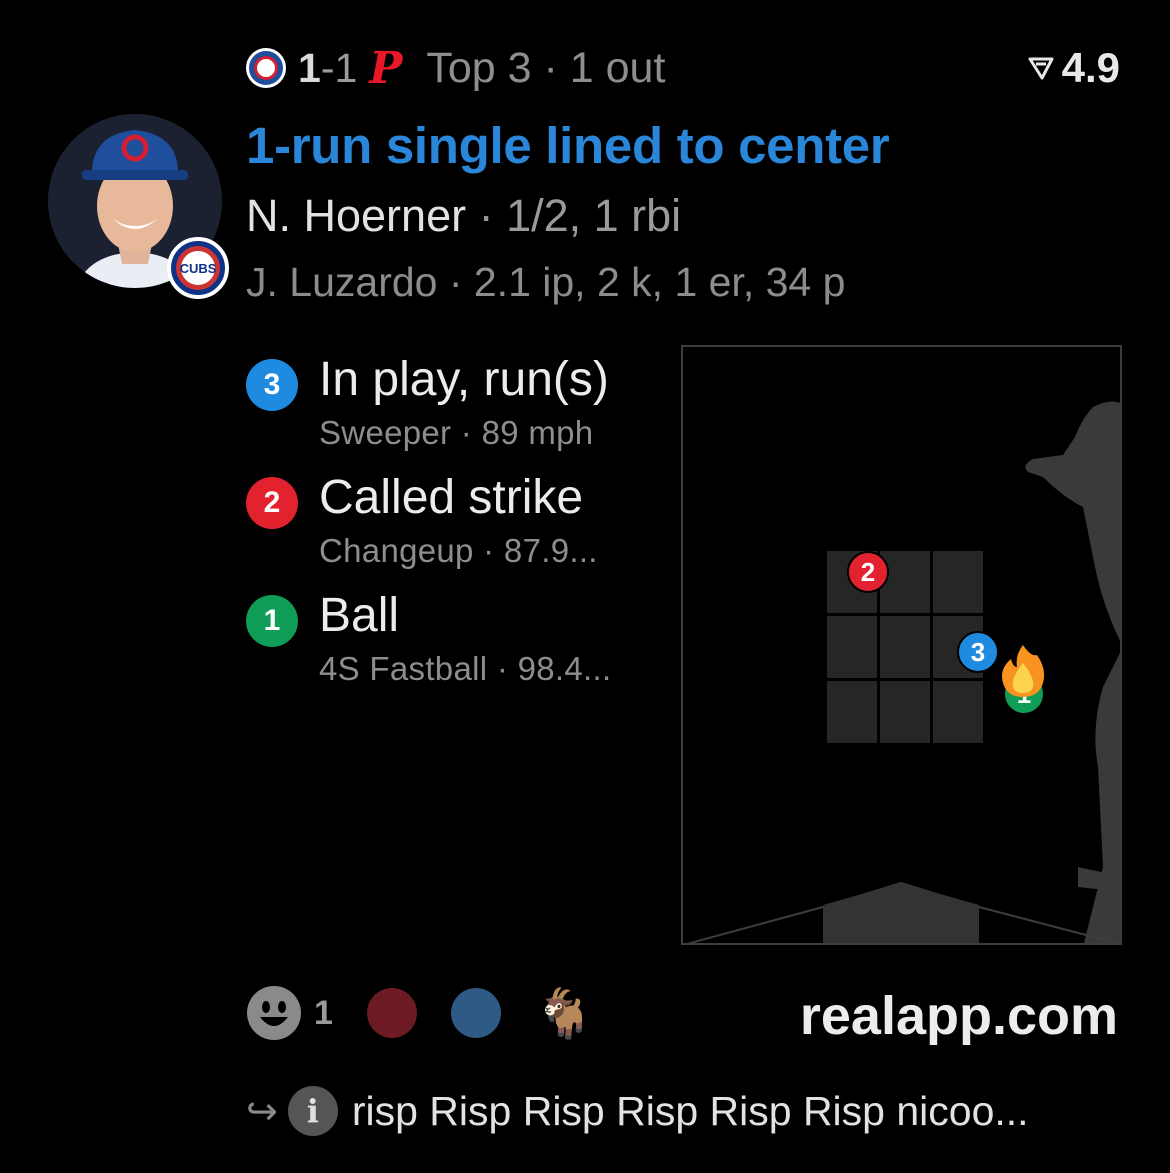 Image resolution: width=1170 pixels, height=1173 pixels. I want to click on pitch-result: Ball, so click(359, 615).